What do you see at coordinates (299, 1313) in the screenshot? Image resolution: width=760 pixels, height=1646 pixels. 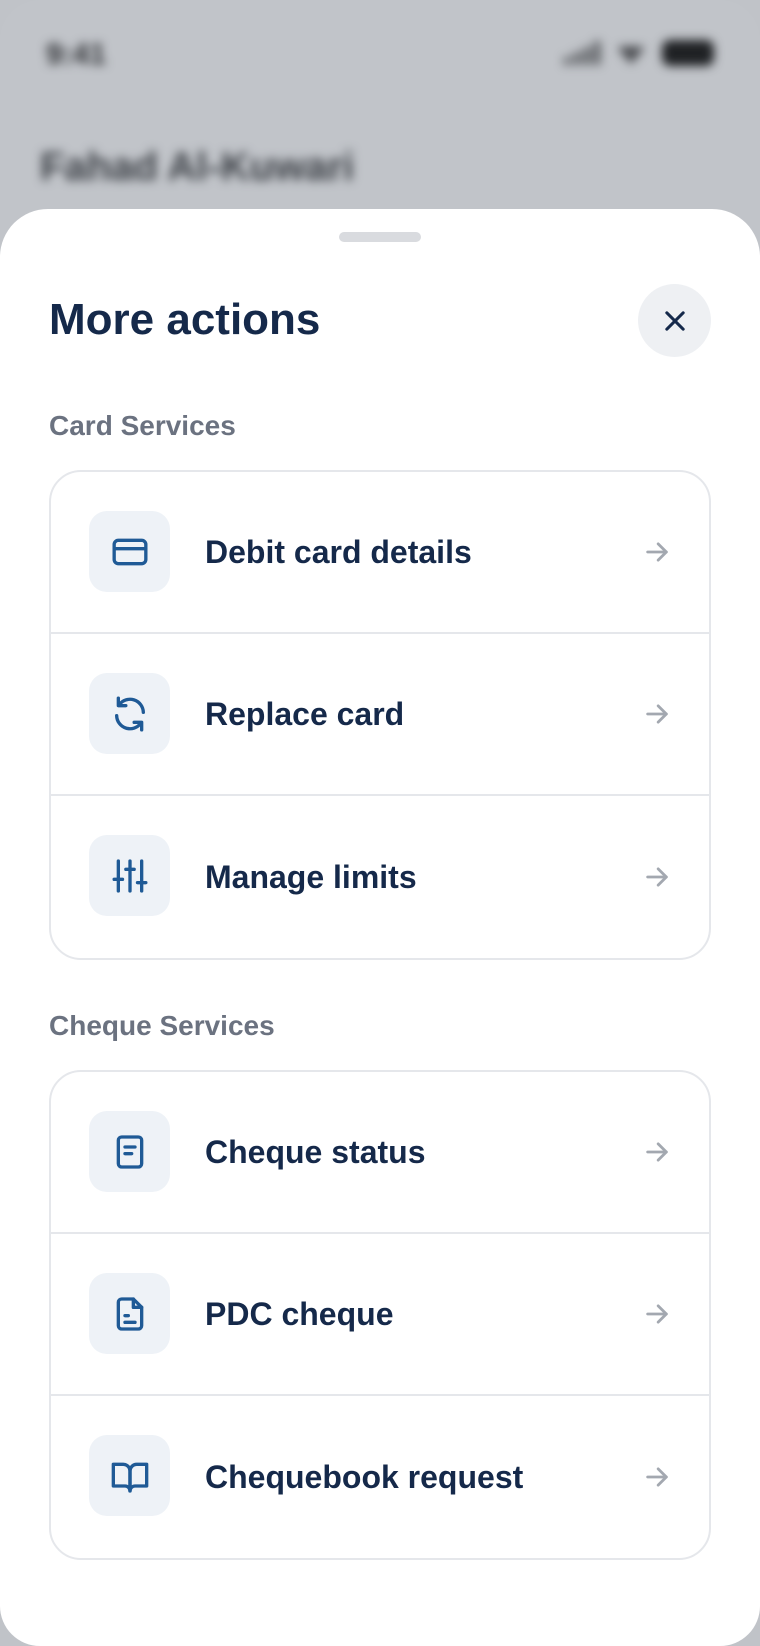 I see `action-label: PDC cheque` at bounding box center [299, 1313].